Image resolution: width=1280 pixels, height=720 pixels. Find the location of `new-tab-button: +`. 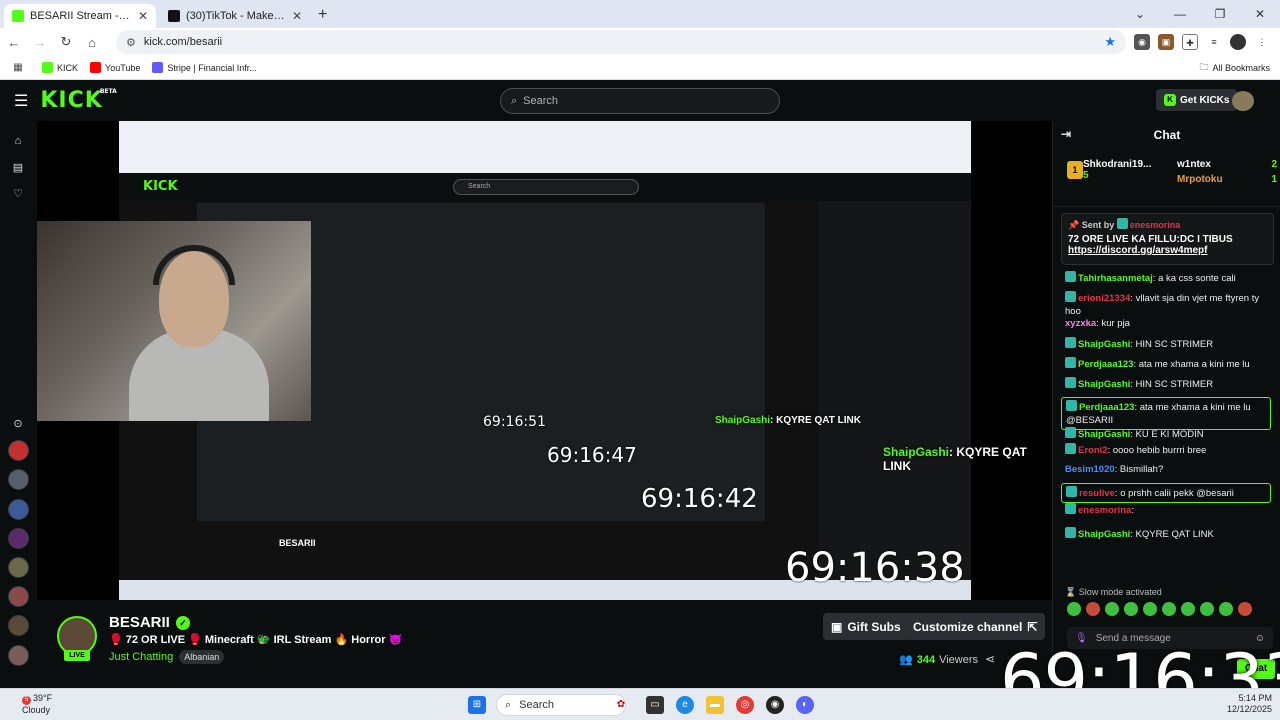

new-tab-button: + is located at coordinates (322, 16).